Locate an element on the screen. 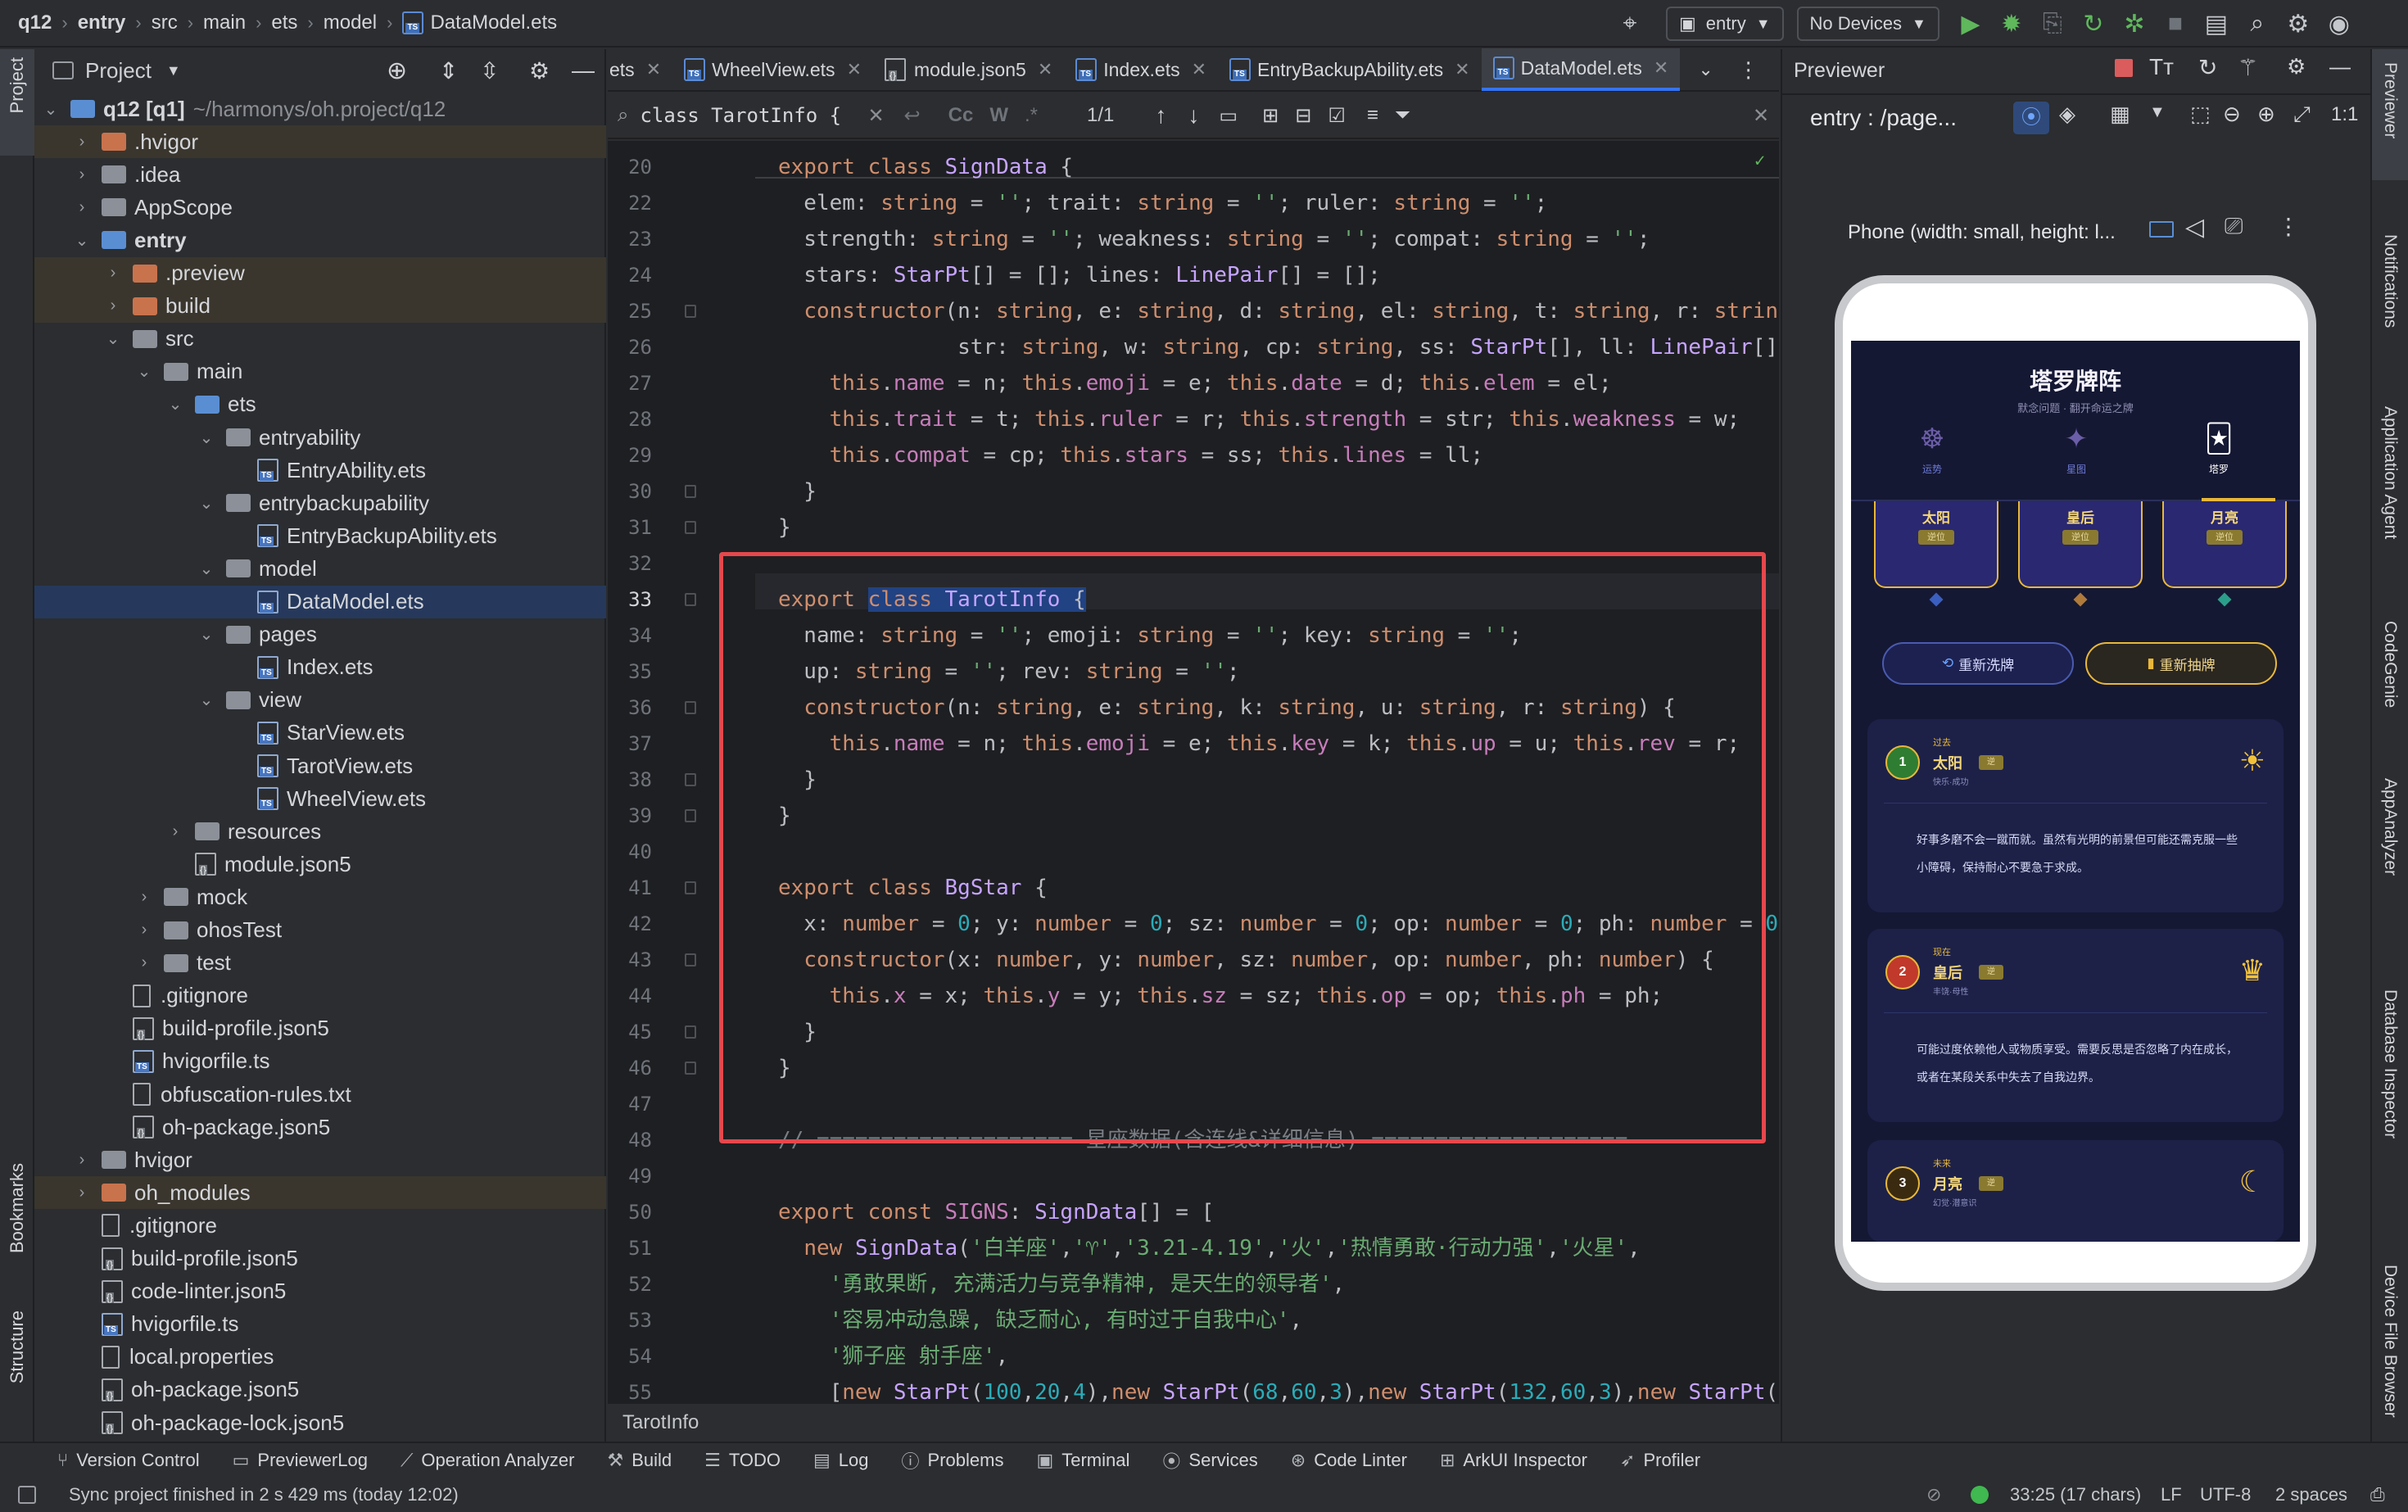 The width and height of the screenshot is (2408, 1512). tab-entrybackupability: EntryBackupAbility.ets ✕ is located at coordinates (1350, 69).